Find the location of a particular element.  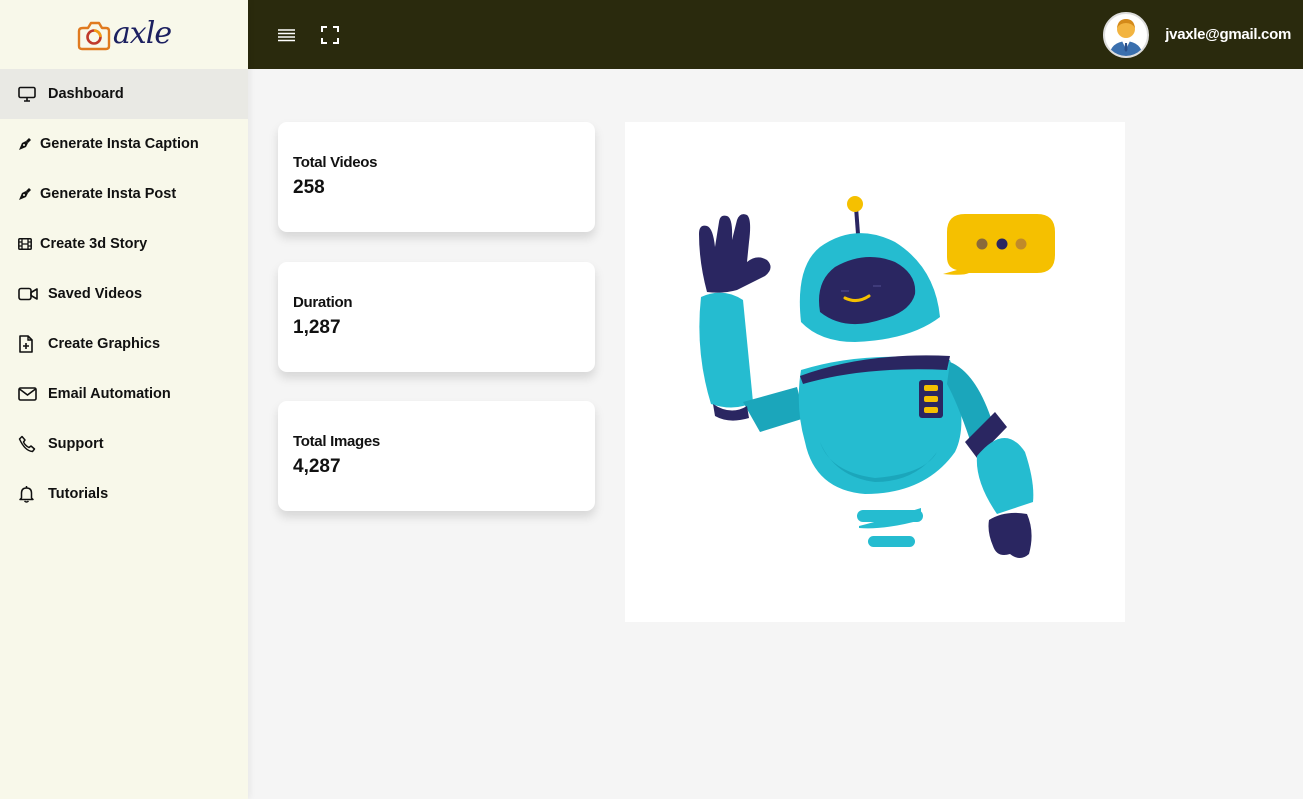

sidebar-item-create-3d-story: Create 3d Story is located at coordinates (124, 244).